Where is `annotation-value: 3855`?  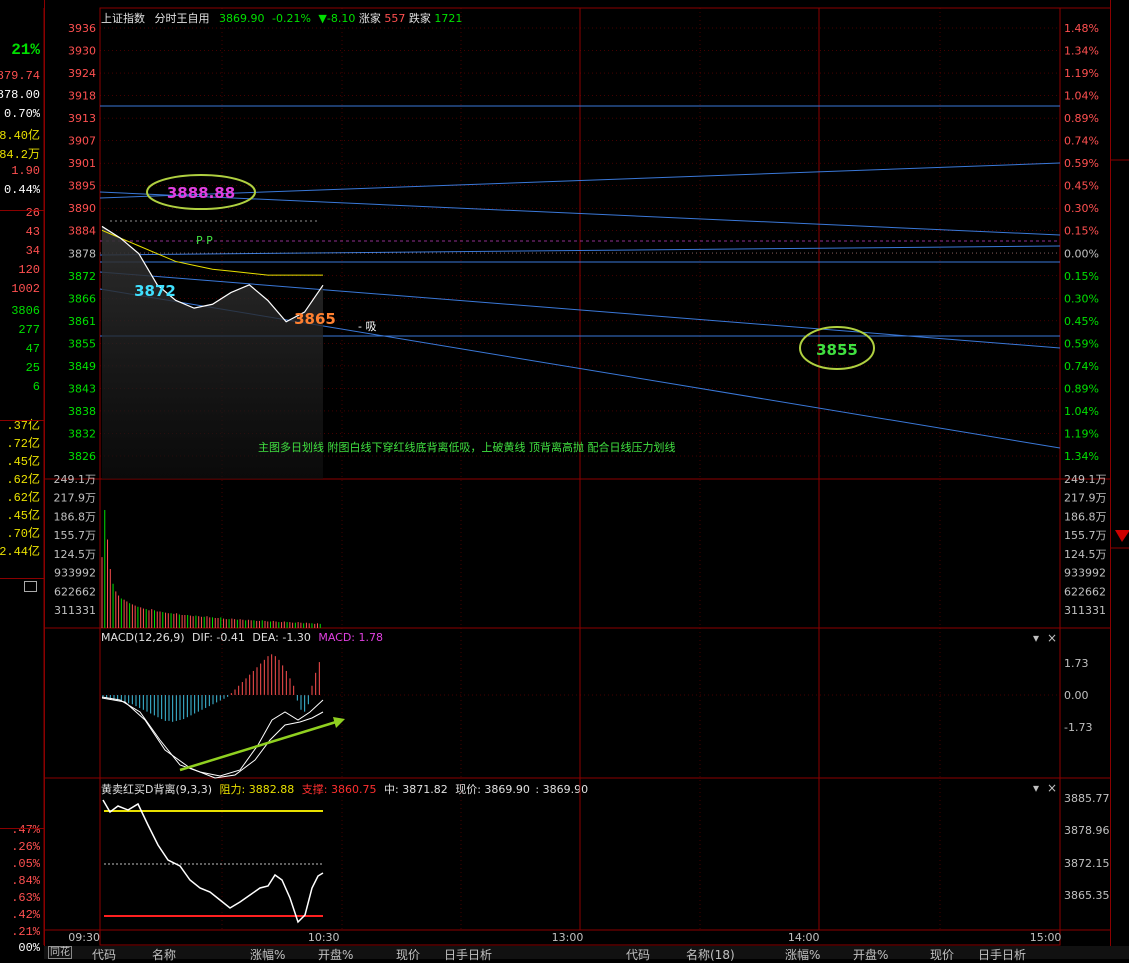 annotation-value: 3855 is located at coordinates (837, 350).